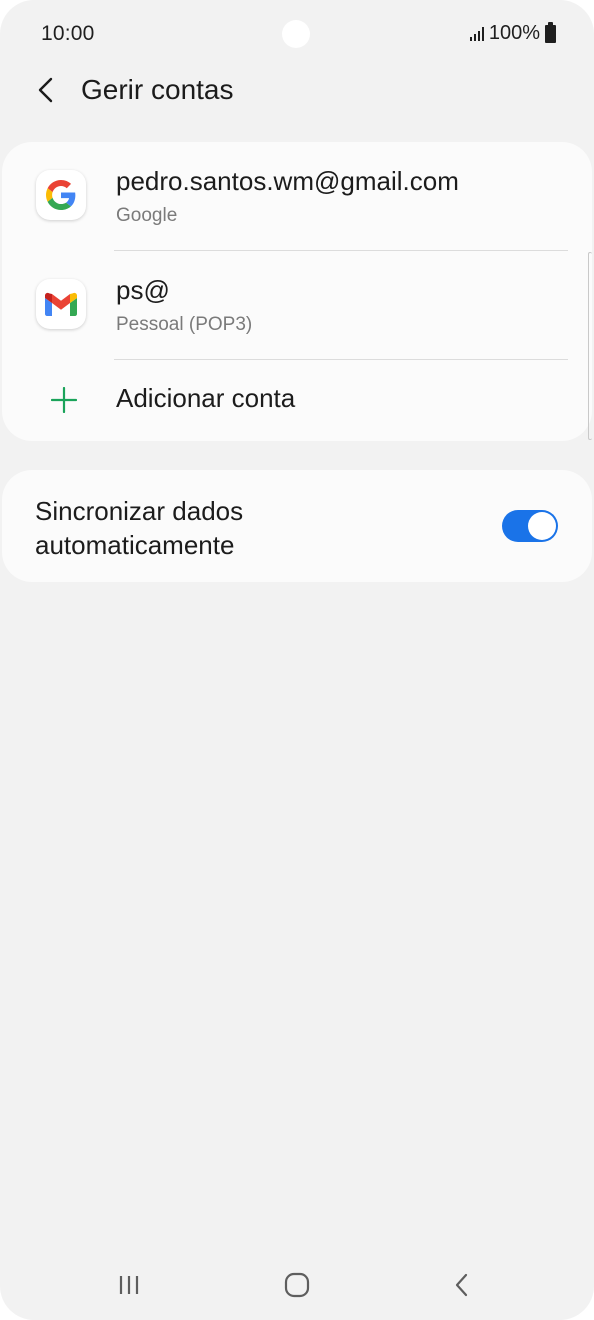  What do you see at coordinates (64, 400) in the screenshot?
I see `plus-icon` at bounding box center [64, 400].